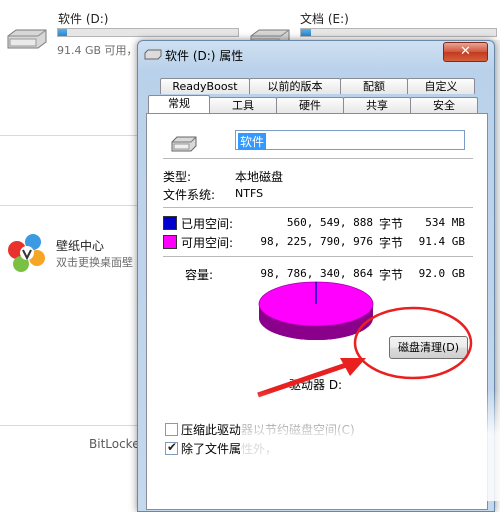 Image resolution: width=500 pixels, height=512 pixels. I want to click on tab-sharing: 共享, so click(377, 105).